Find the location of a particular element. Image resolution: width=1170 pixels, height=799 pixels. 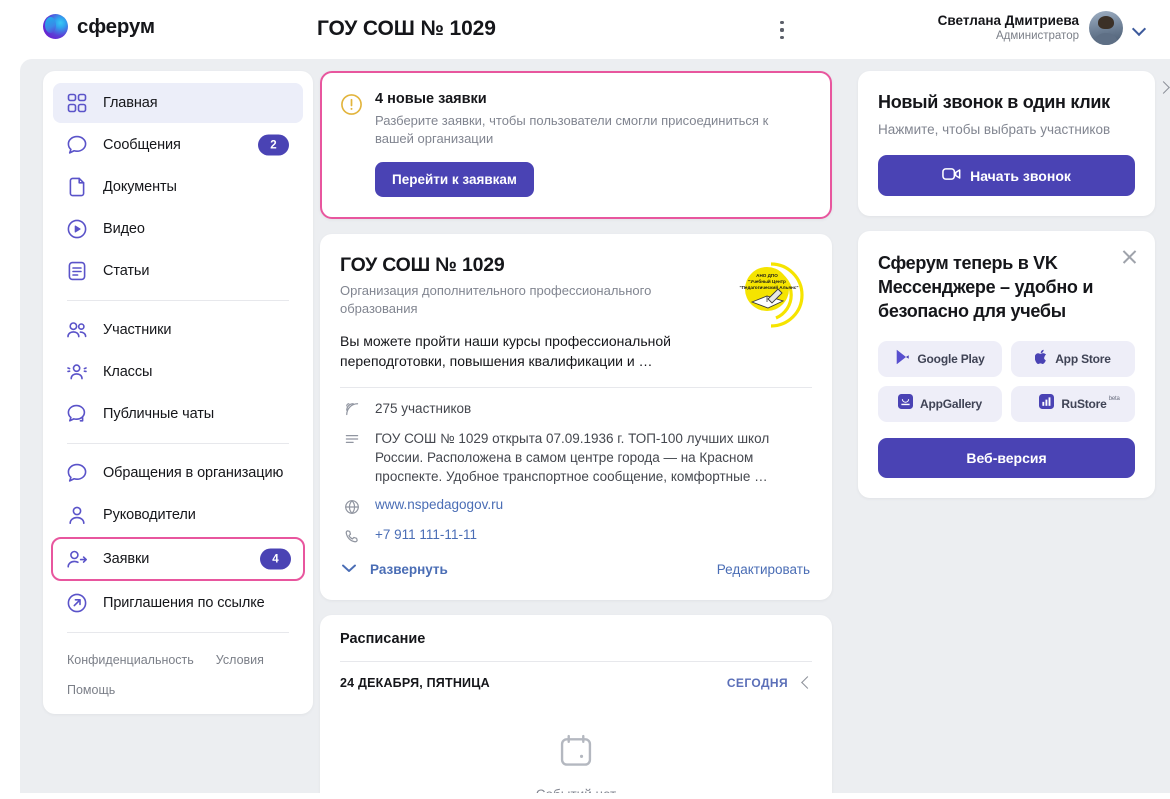

organization-info-text: +7 911 111-11-11 is located at coordinates (426, 536).